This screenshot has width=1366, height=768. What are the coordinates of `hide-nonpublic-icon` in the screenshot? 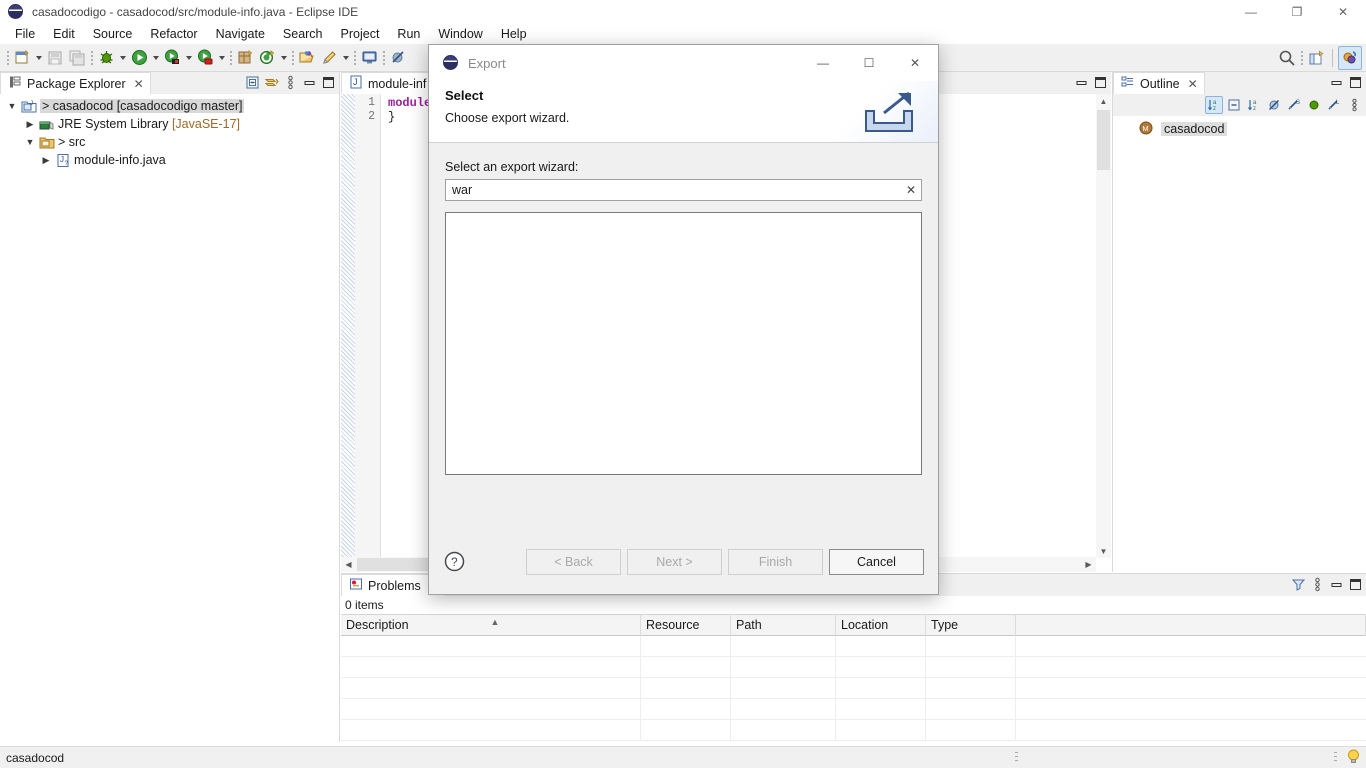 It's located at (1314, 105).